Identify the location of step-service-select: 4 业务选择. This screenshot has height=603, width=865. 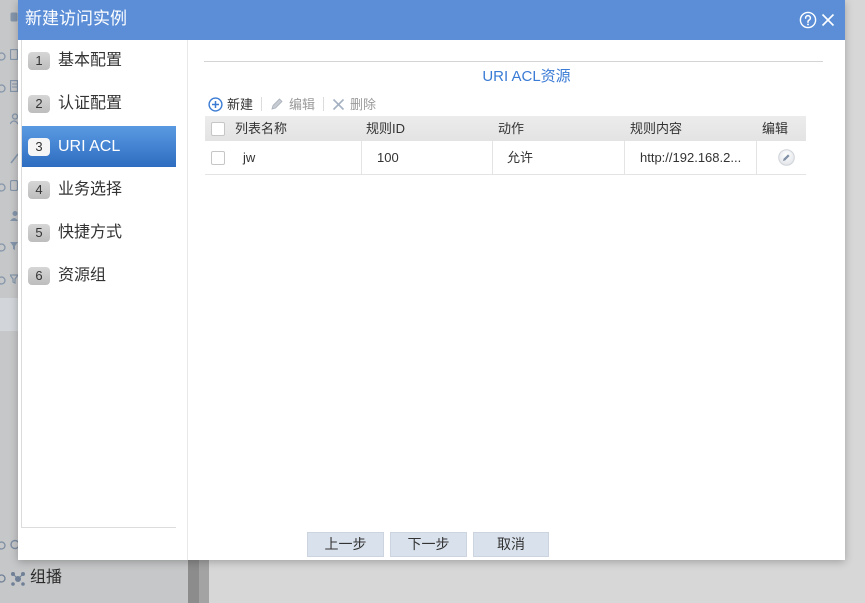
(99, 189).